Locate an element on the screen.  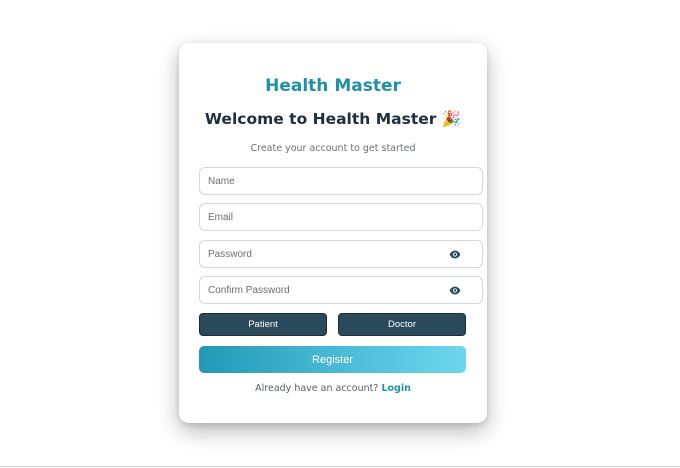
login-prompt-text: Already have an account? is located at coordinates (317, 388).